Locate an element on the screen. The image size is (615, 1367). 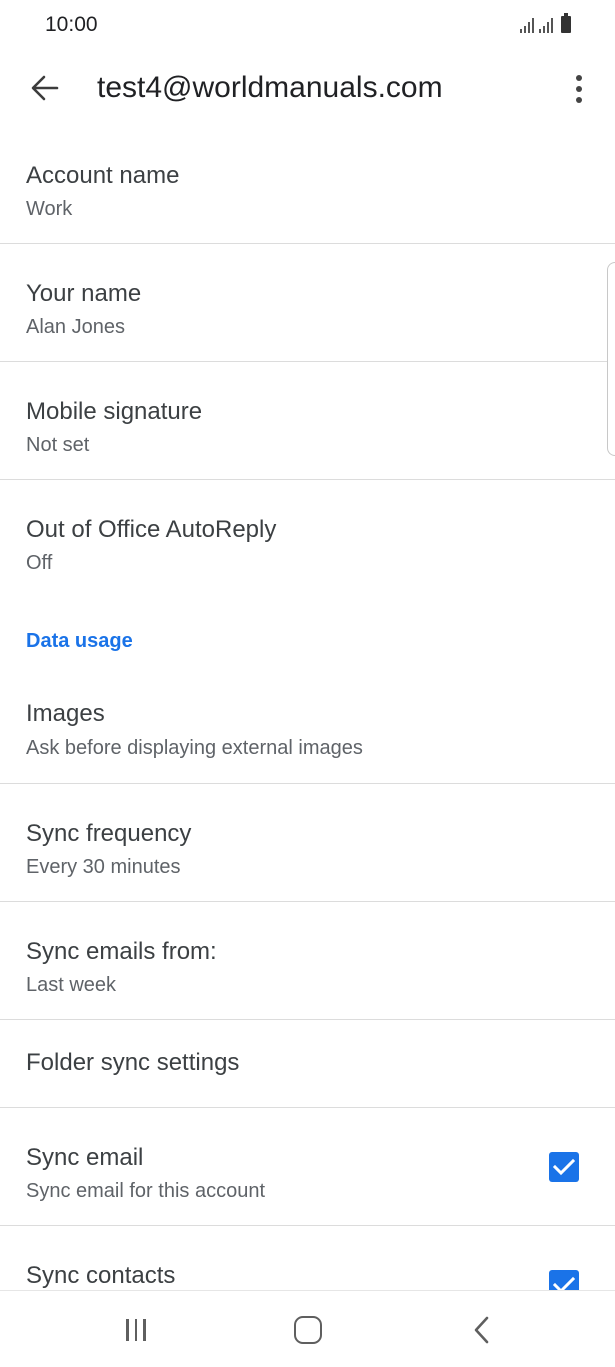
setting-your-name: Your name Alan Jones is located at coordinates (307, 303).